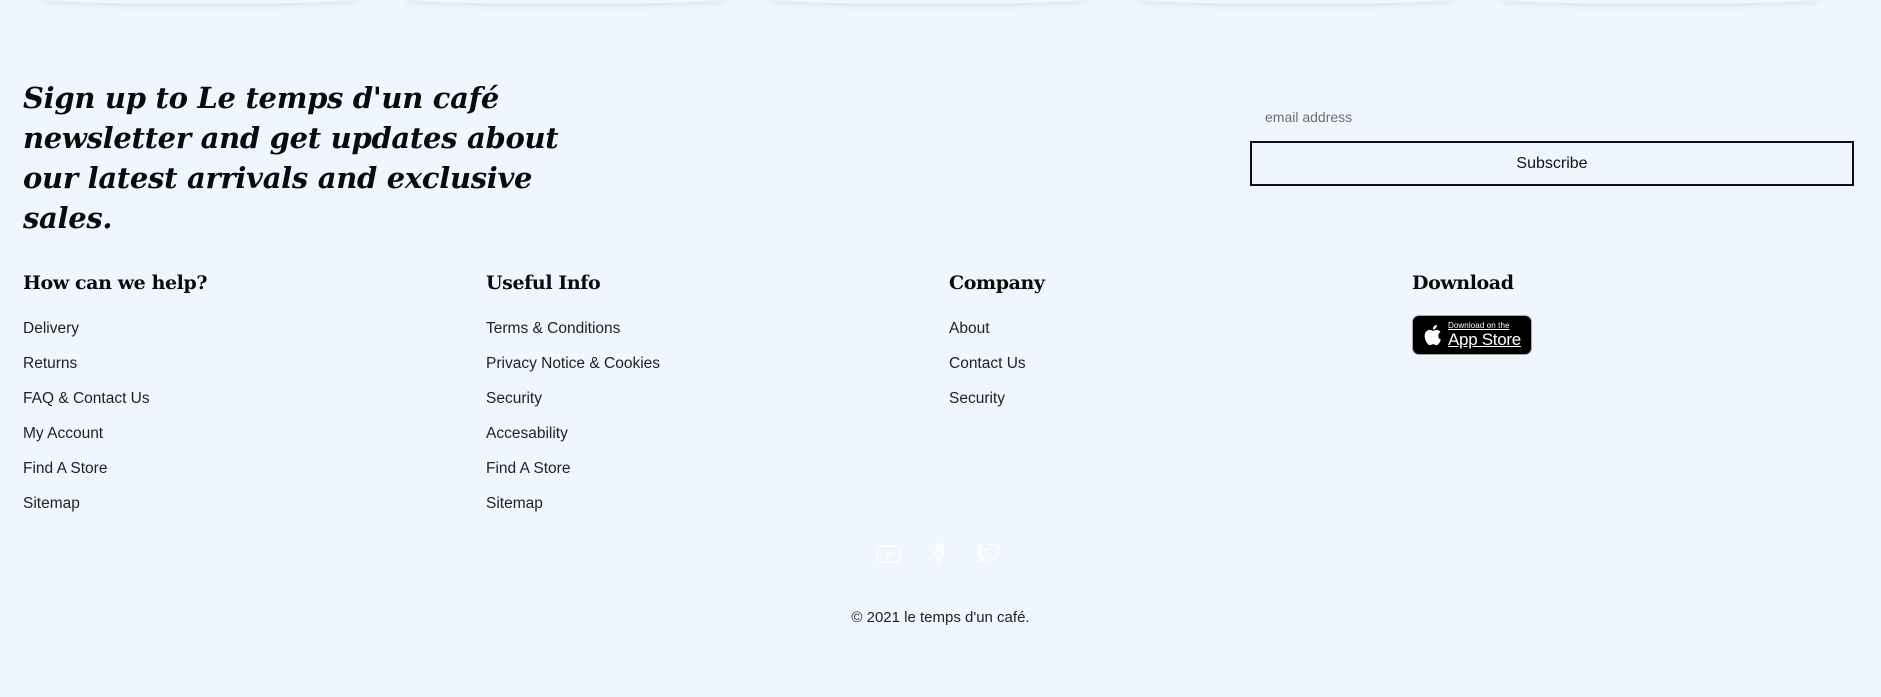  I want to click on facebook-icon, so click(941, 554).